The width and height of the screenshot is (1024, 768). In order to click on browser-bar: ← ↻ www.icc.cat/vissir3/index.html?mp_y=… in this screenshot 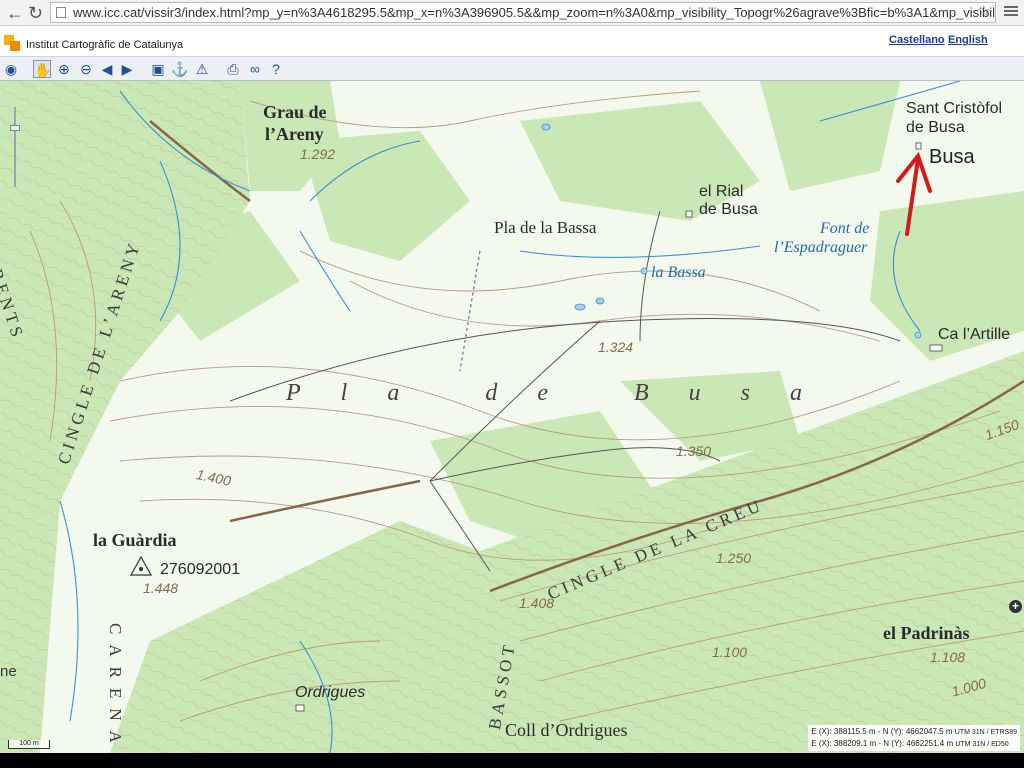, I will do `click(512, 13)`.